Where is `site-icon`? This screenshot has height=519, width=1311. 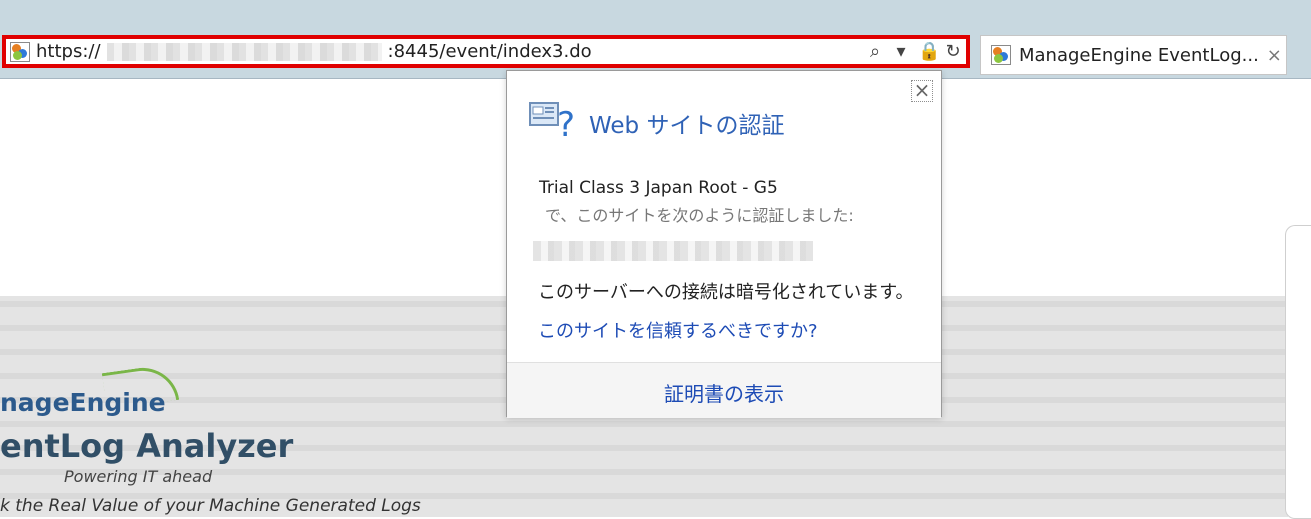 site-icon is located at coordinates (20, 51).